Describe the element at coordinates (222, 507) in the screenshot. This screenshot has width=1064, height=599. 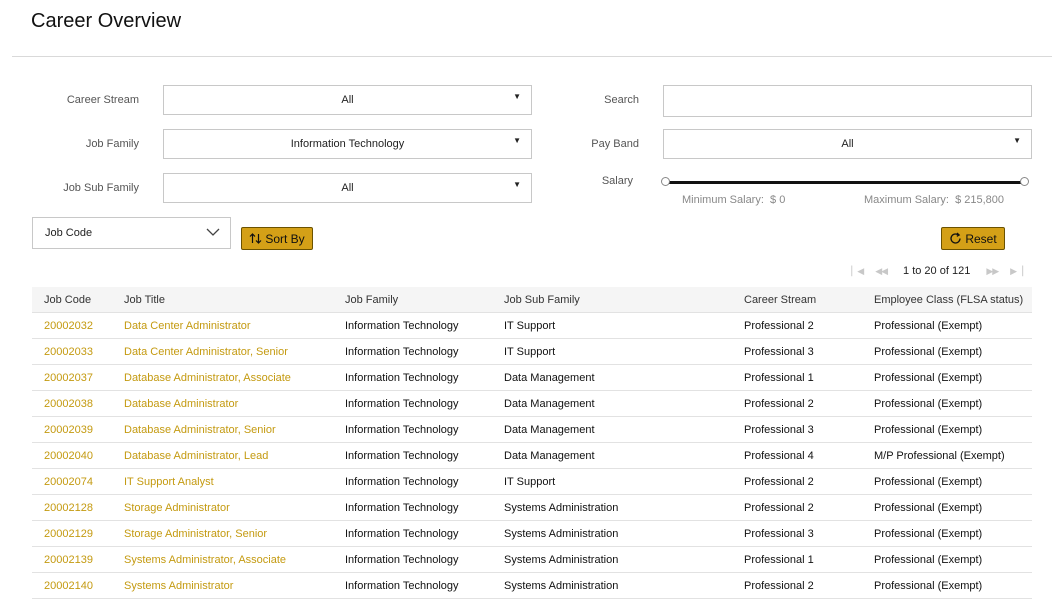
I see `job-title-cell: Storage Administrator` at that location.